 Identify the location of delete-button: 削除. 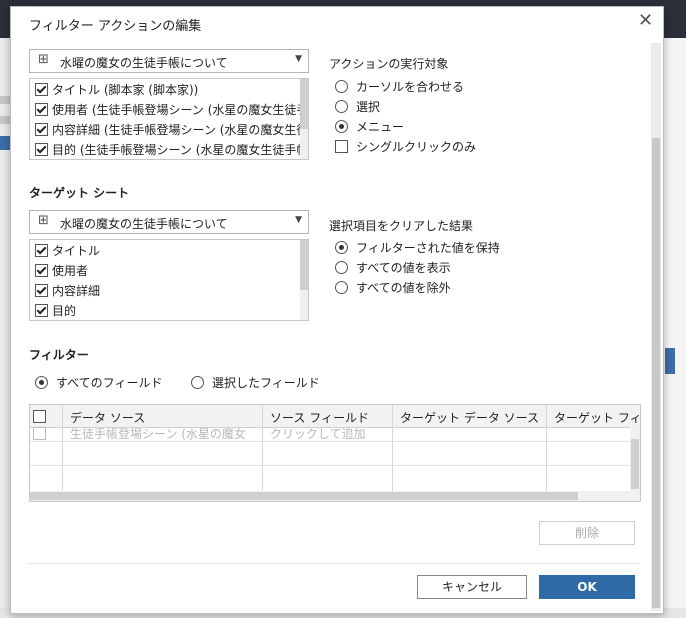
(587, 533).